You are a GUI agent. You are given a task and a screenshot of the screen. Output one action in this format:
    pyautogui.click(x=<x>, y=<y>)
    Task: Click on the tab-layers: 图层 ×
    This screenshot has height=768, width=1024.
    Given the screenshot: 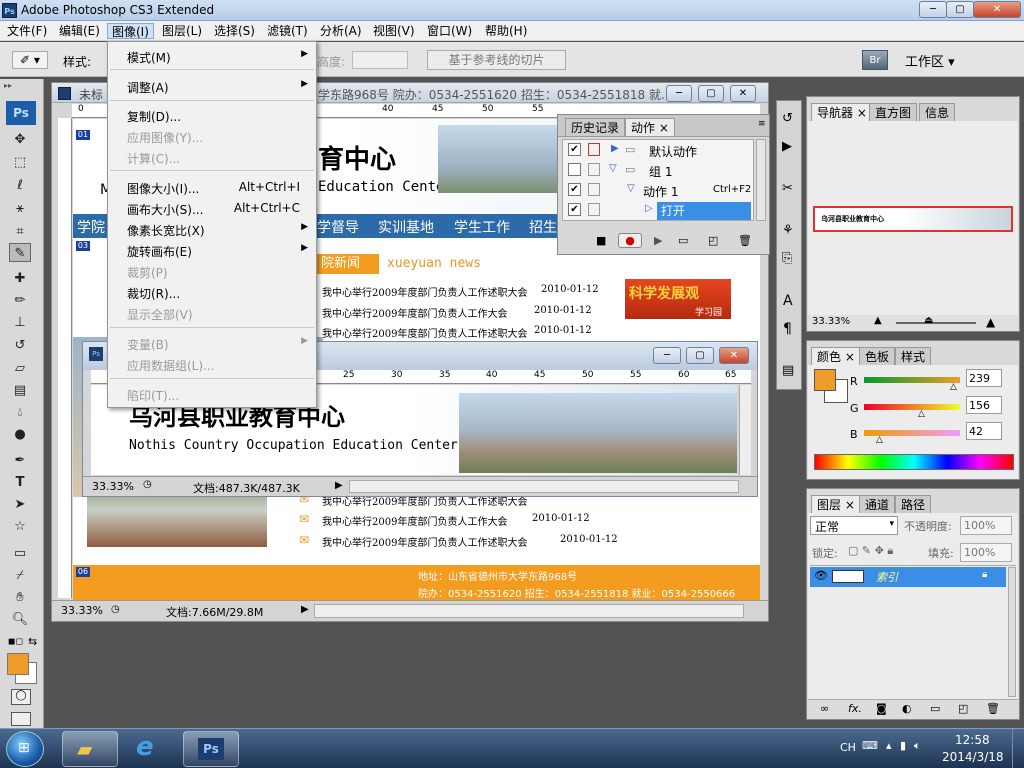 What is the action you would take?
    pyautogui.click(x=836, y=504)
    